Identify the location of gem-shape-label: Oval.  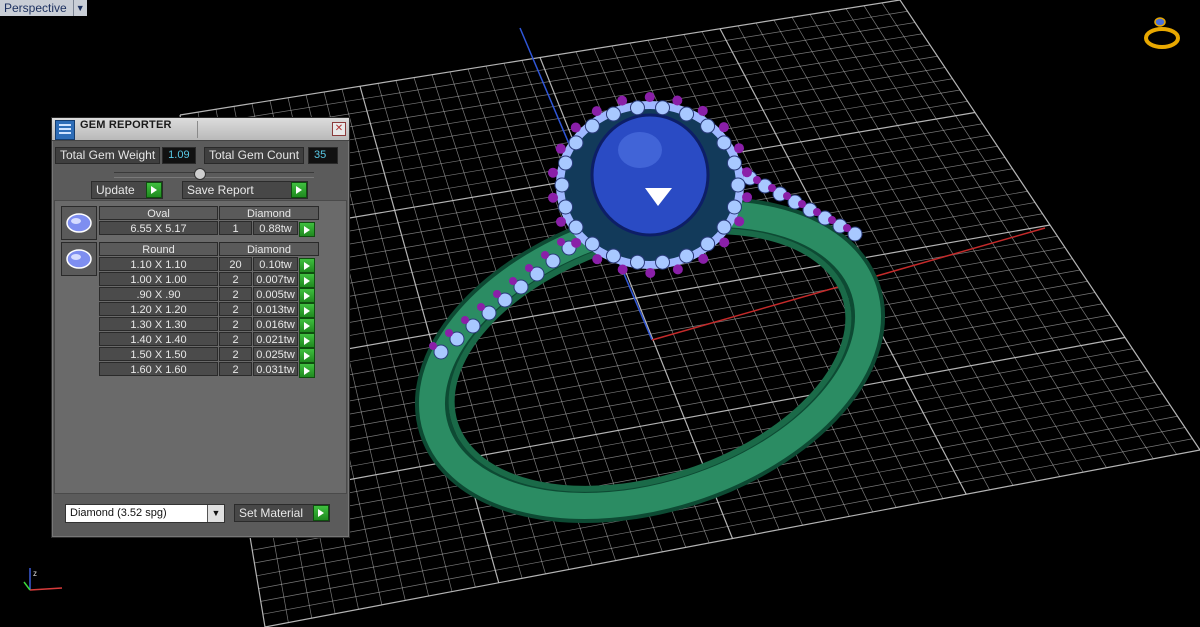
(158, 213).